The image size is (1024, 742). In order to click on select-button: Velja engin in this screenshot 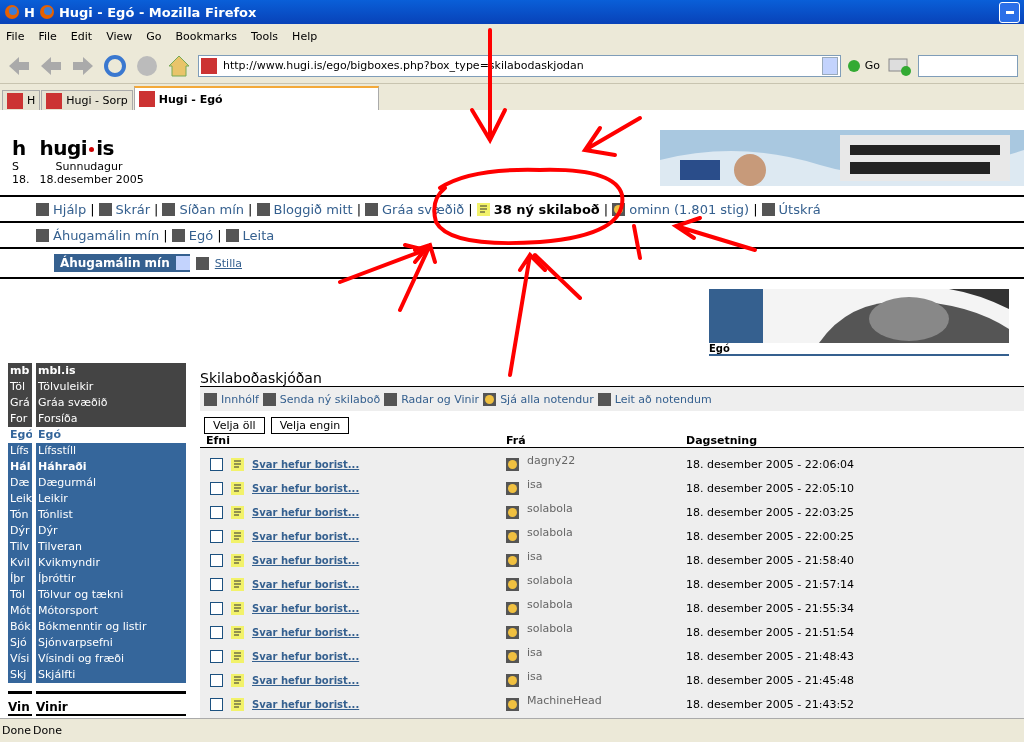, I will do `click(310, 425)`.